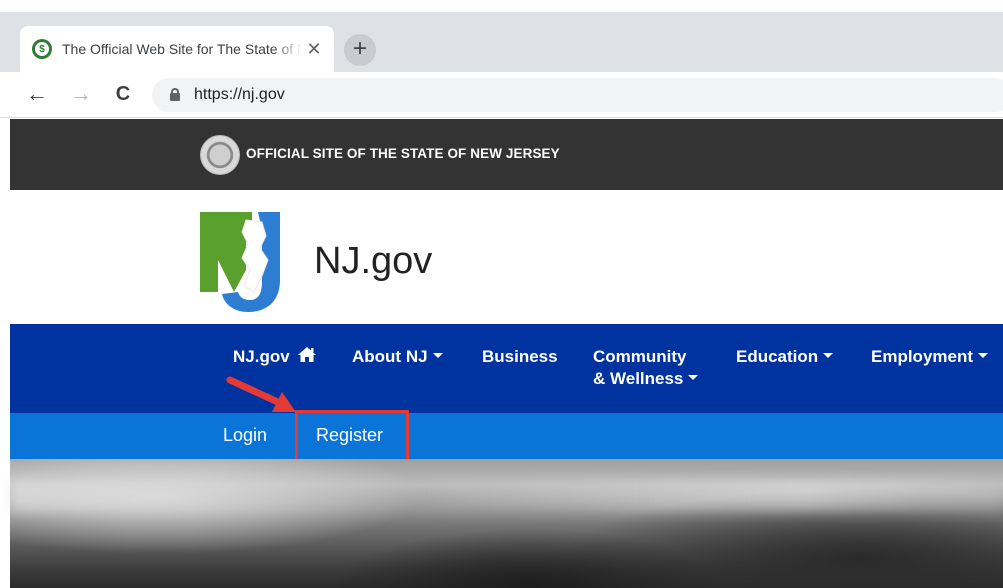  What do you see at coordinates (220, 155) in the screenshot?
I see `state-seal-icon` at bounding box center [220, 155].